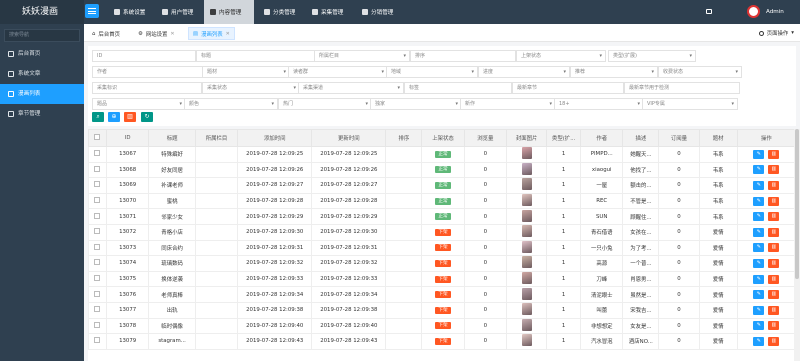 The image size is (800, 361). I want to click on filter-status: 上架状态, so click(561, 56).